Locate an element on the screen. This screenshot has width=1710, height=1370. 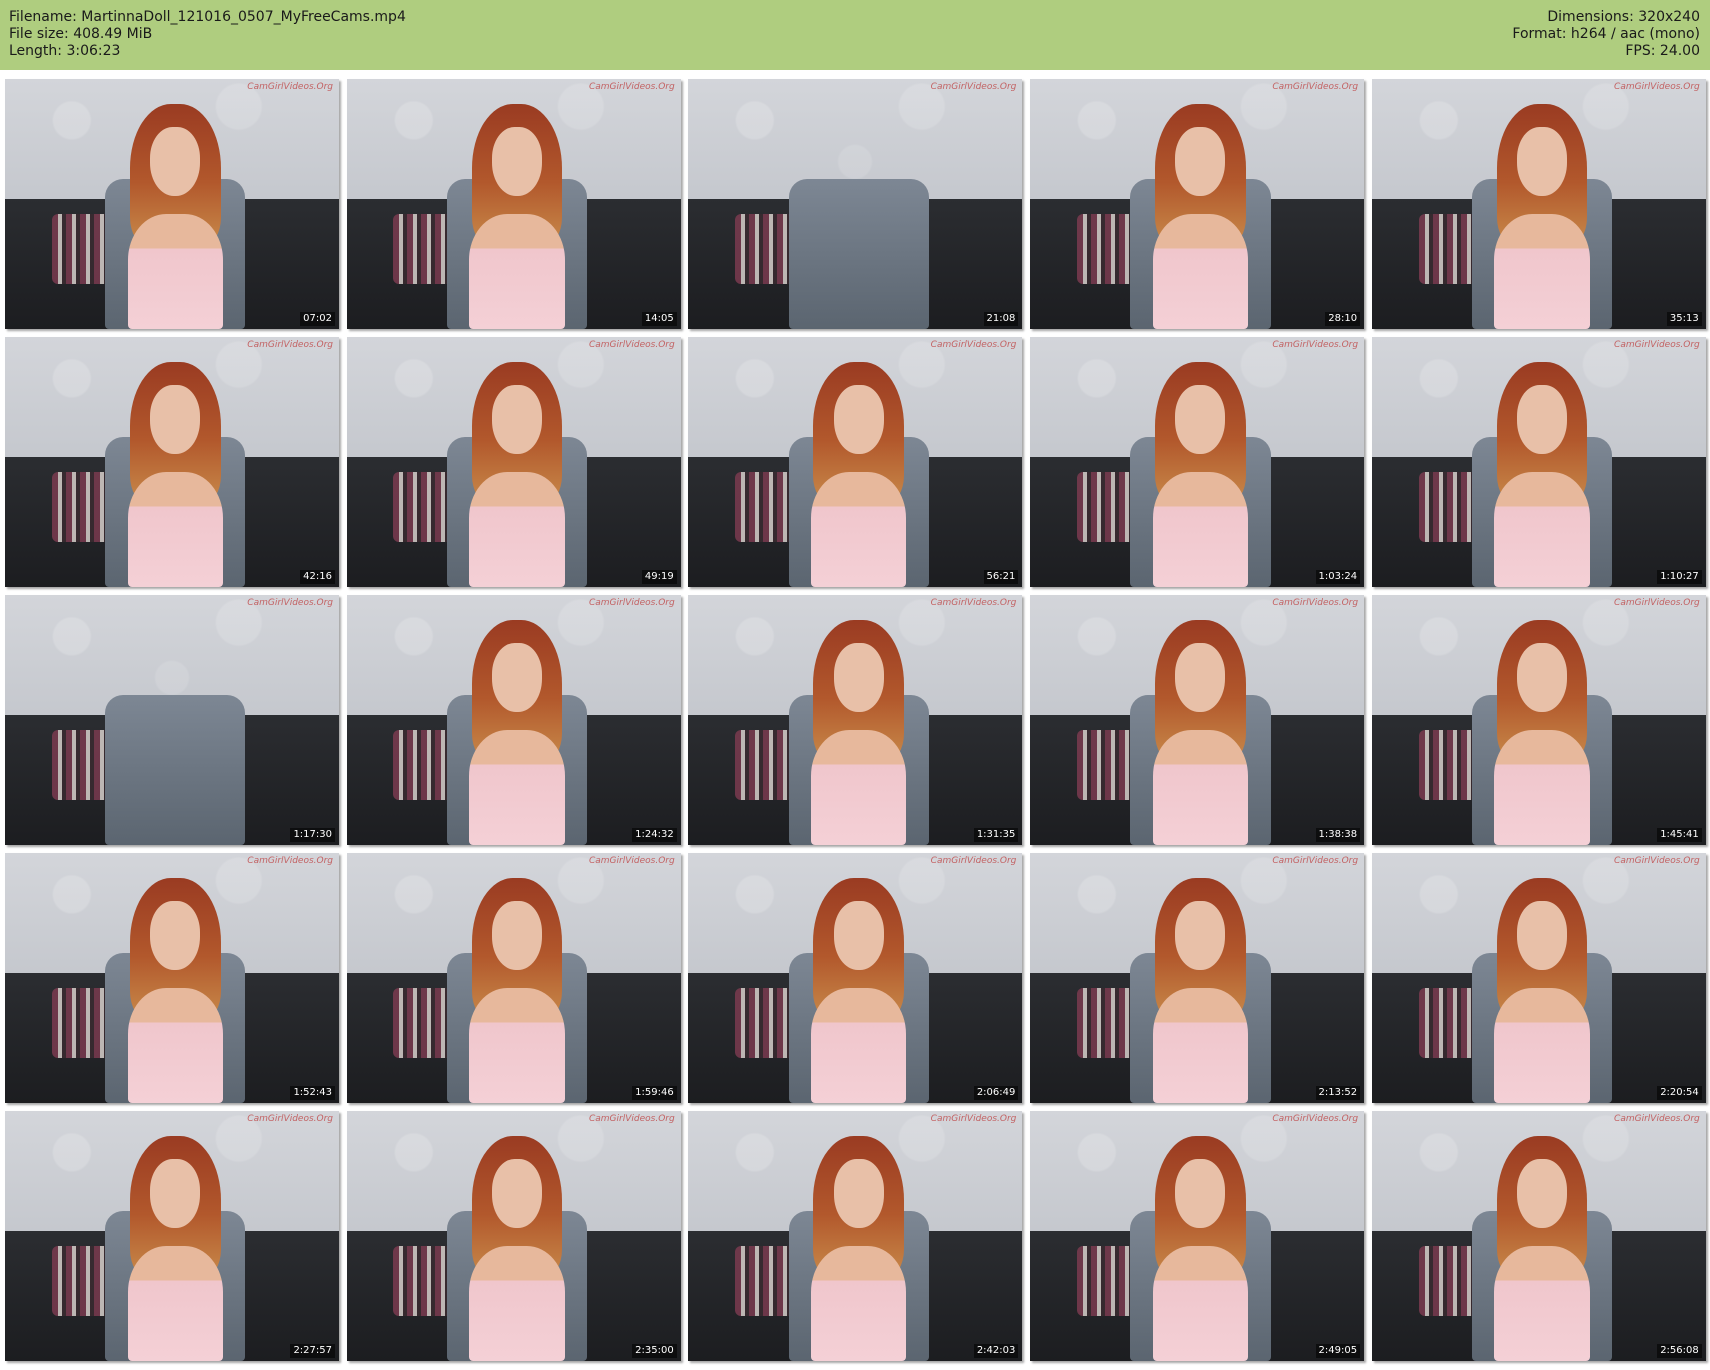
thumbnail: CamGirlVideos.Org 14:05 is located at coordinates (513, 204).